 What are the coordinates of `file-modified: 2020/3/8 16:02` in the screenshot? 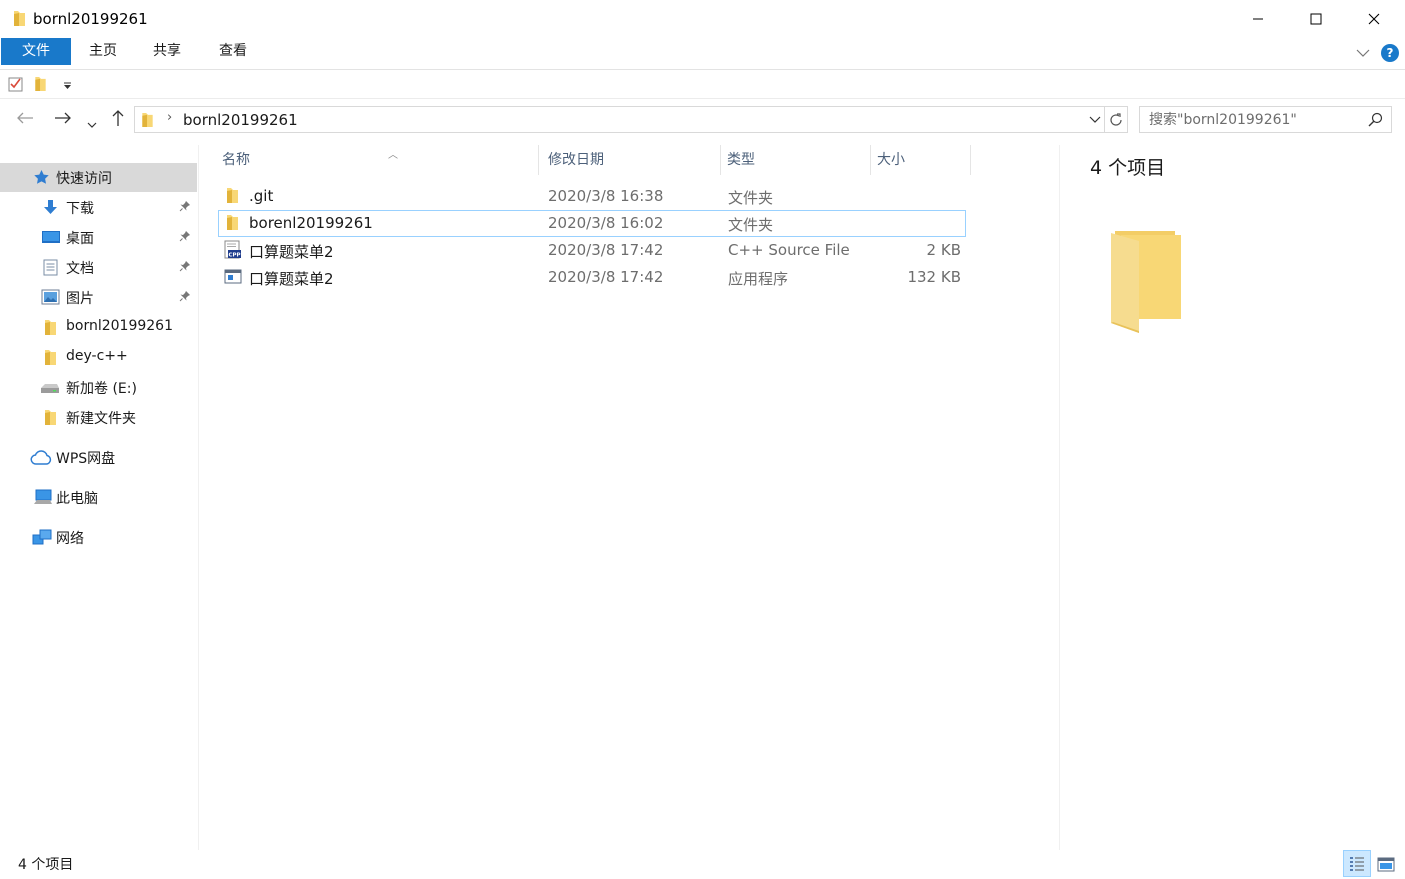 It's located at (606, 223).